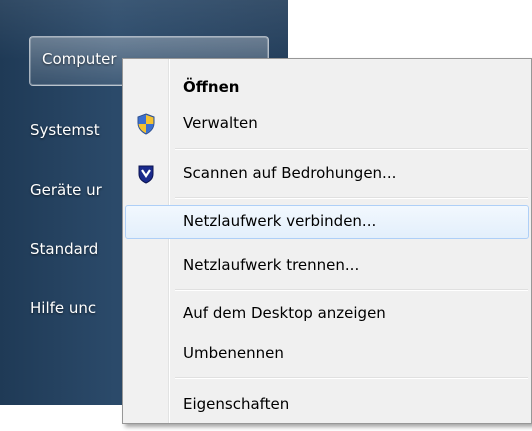 This screenshot has width=532, height=431. I want to click on menu-item-label: Öffnen, so click(211, 87).